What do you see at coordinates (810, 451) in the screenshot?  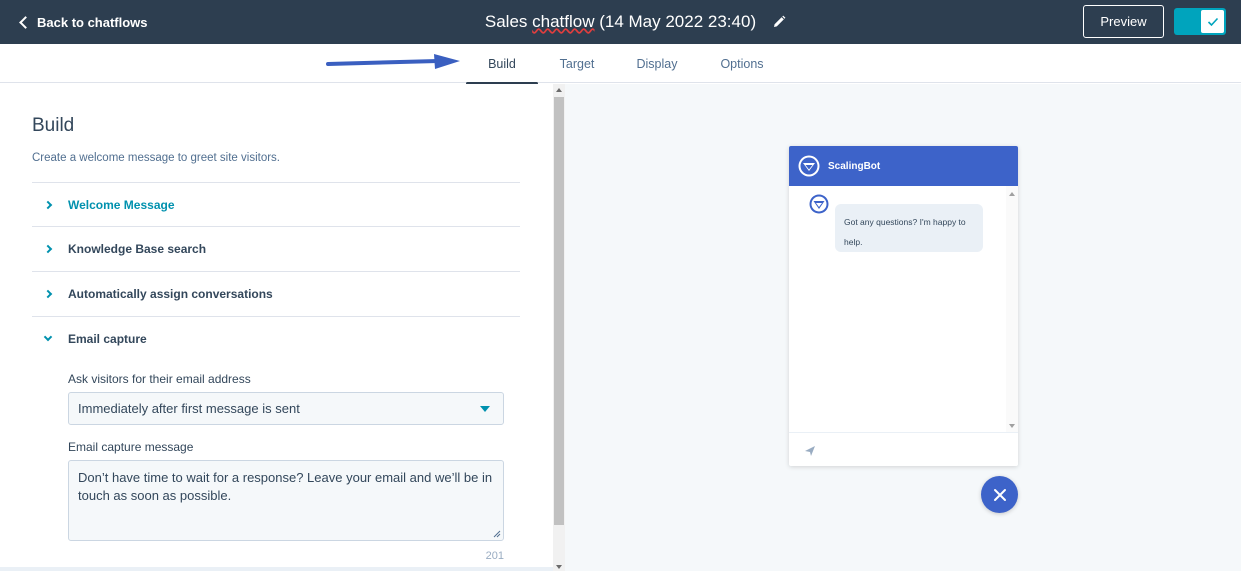 I see `send-icon` at bounding box center [810, 451].